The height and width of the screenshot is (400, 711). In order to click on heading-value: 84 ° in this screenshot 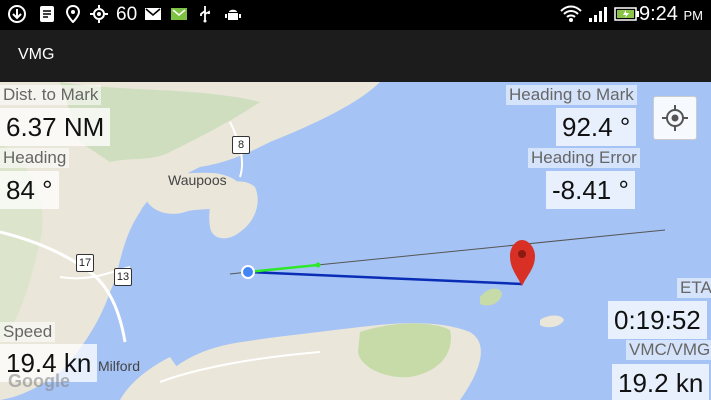, I will do `click(29, 190)`.